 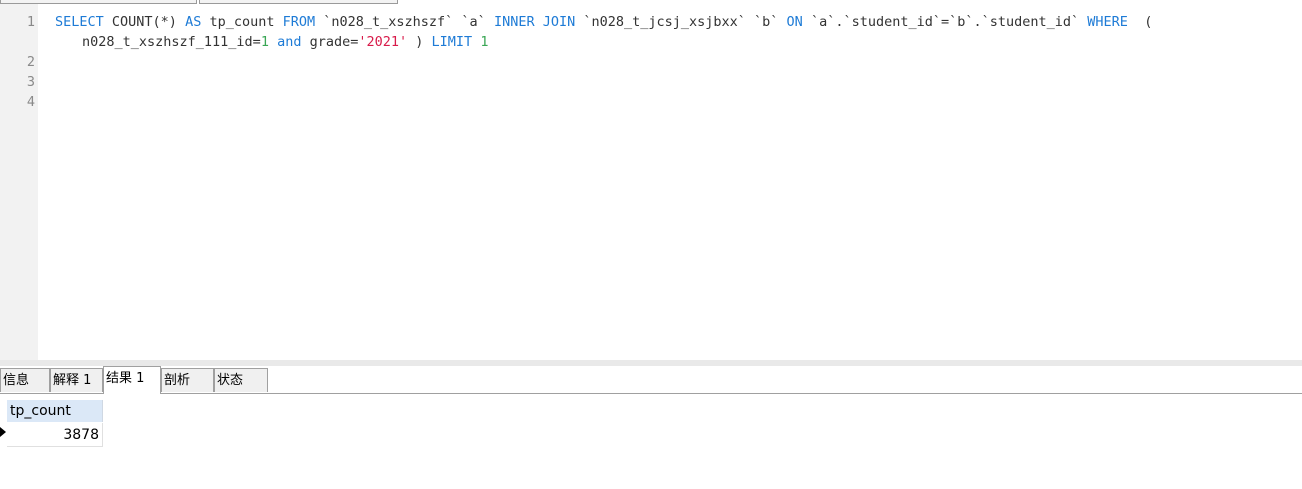 What do you see at coordinates (55, 411) in the screenshot?
I see `column-header-tp-count: tp_count` at bounding box center [55, 411].